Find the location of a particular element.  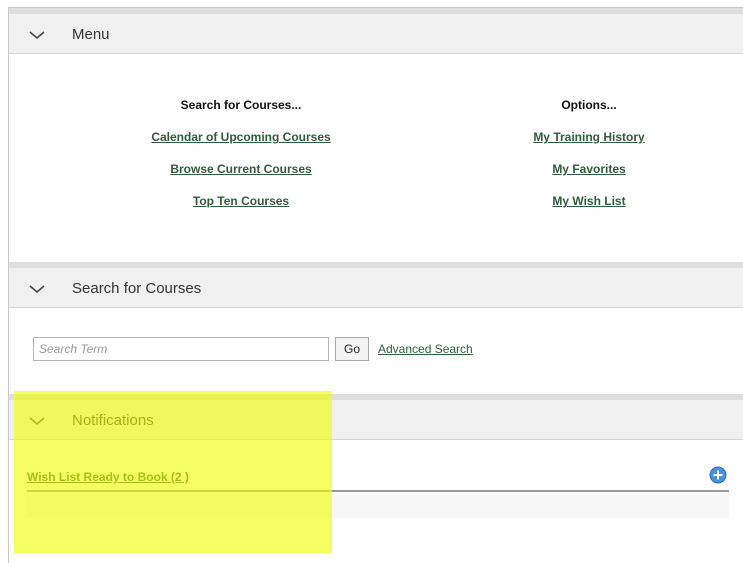

my-favorites-link: My Favorites is located at coordinates (589, 170).